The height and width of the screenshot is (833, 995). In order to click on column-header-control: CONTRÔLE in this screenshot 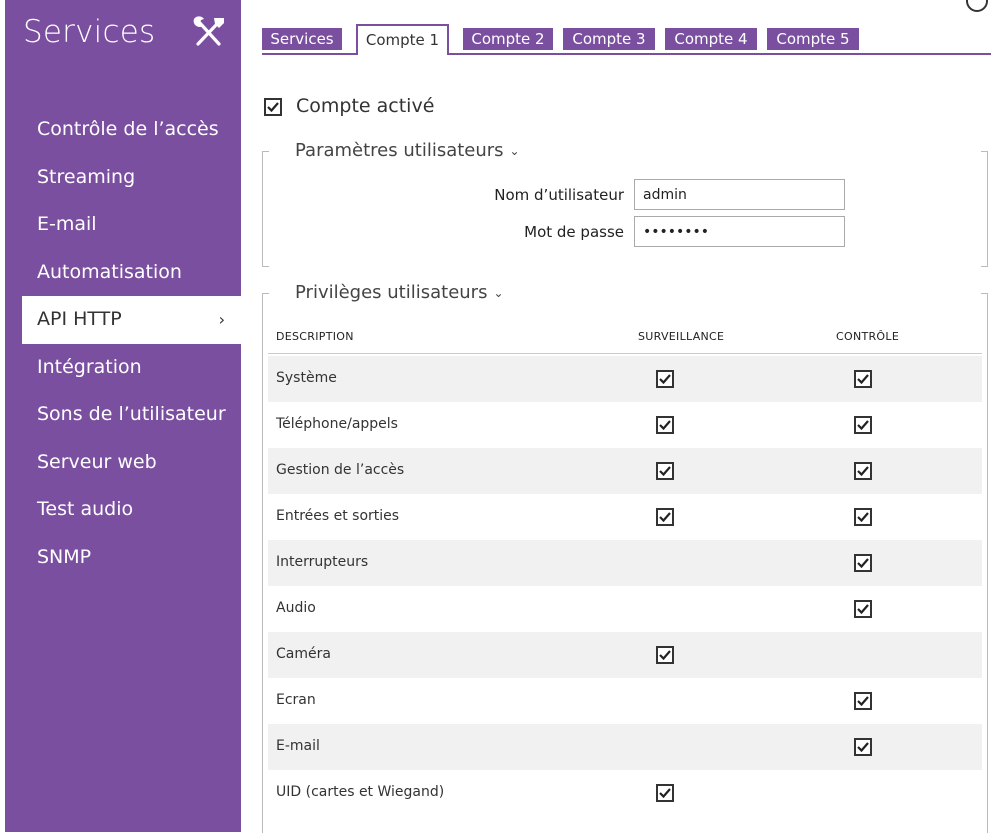, I will do `click(868, 336)`.